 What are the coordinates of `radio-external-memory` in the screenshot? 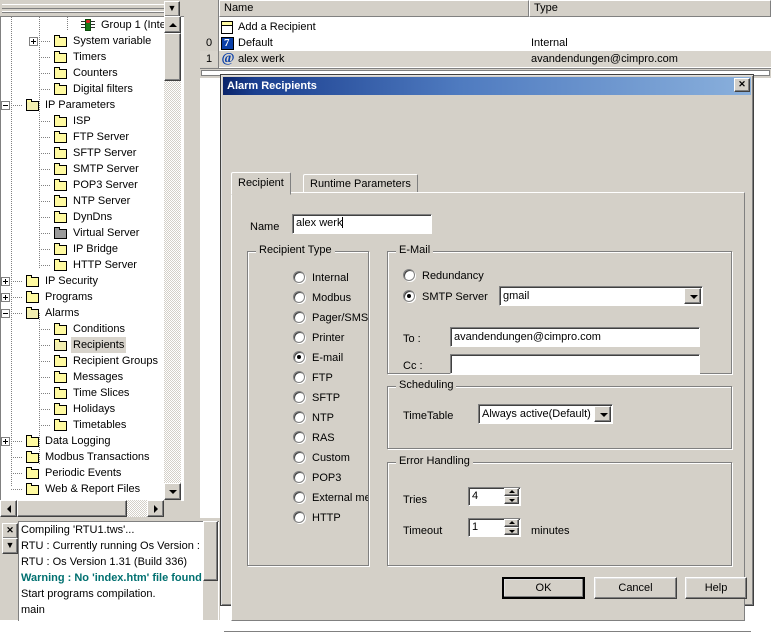 It's located at (299, 497).